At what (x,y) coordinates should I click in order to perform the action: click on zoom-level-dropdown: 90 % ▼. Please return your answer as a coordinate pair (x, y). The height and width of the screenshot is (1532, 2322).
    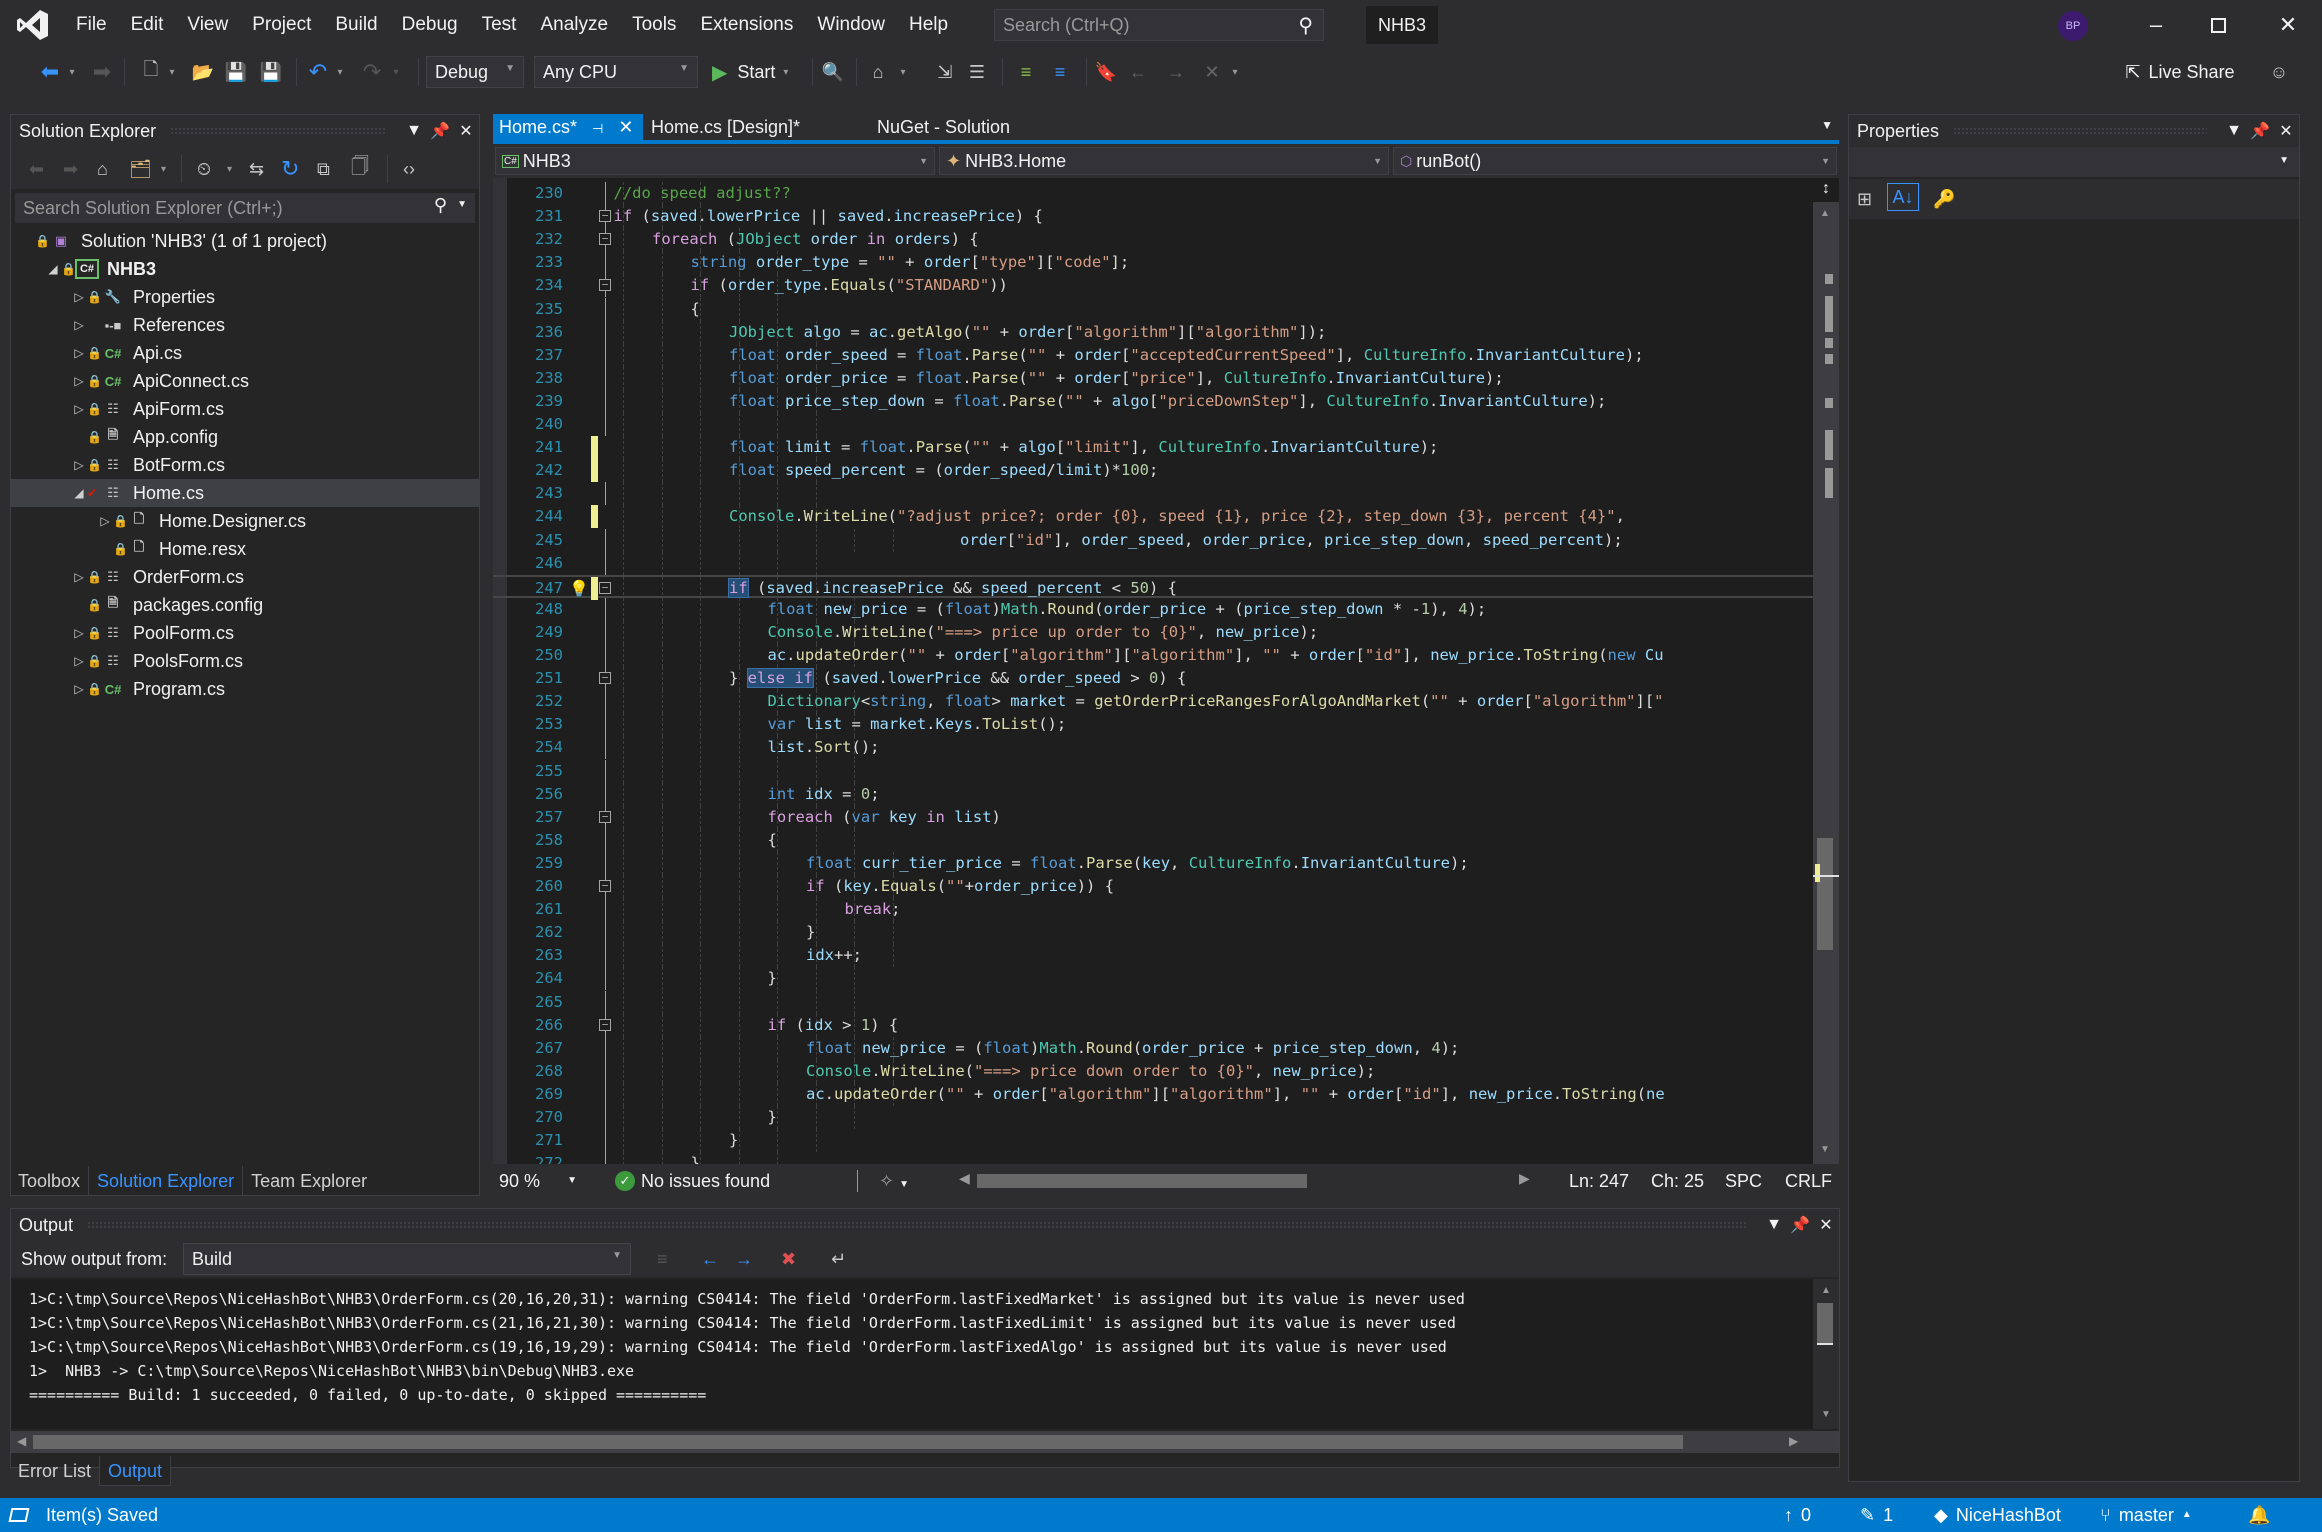
    Looking at the image, I should click on (539, 1181).